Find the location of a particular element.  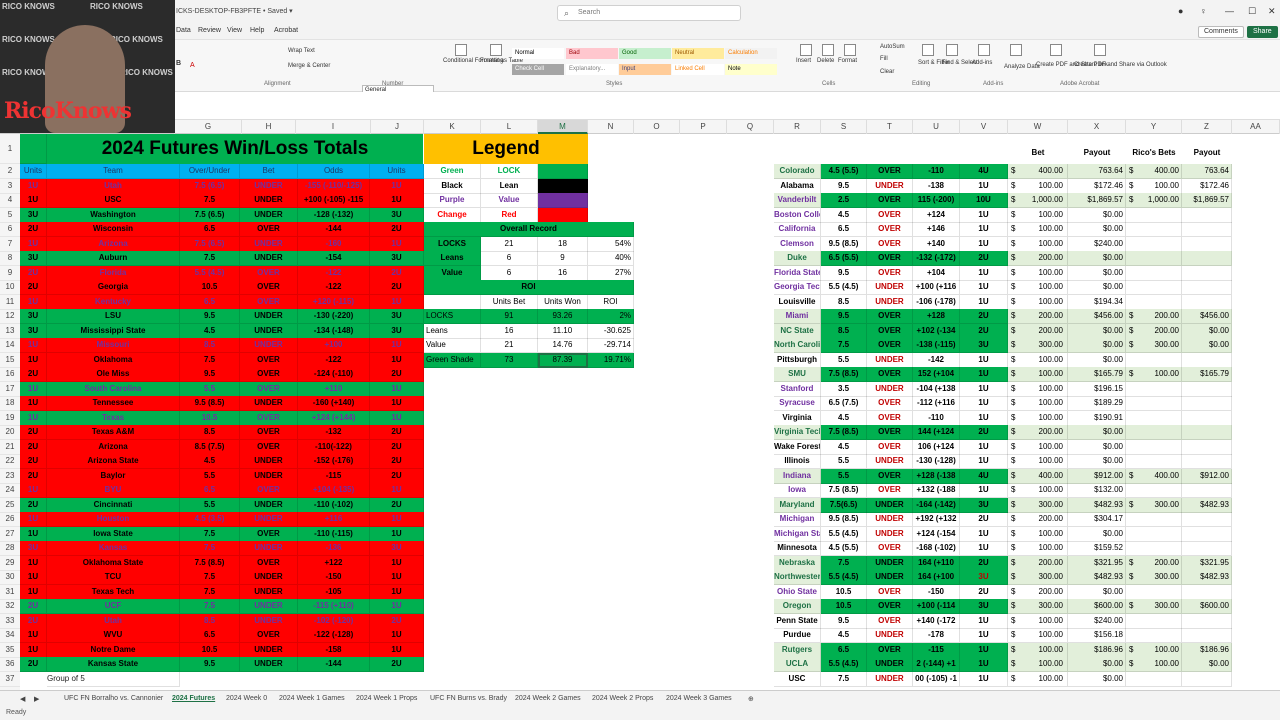

column-header: T is located at coordinates (890, 127).